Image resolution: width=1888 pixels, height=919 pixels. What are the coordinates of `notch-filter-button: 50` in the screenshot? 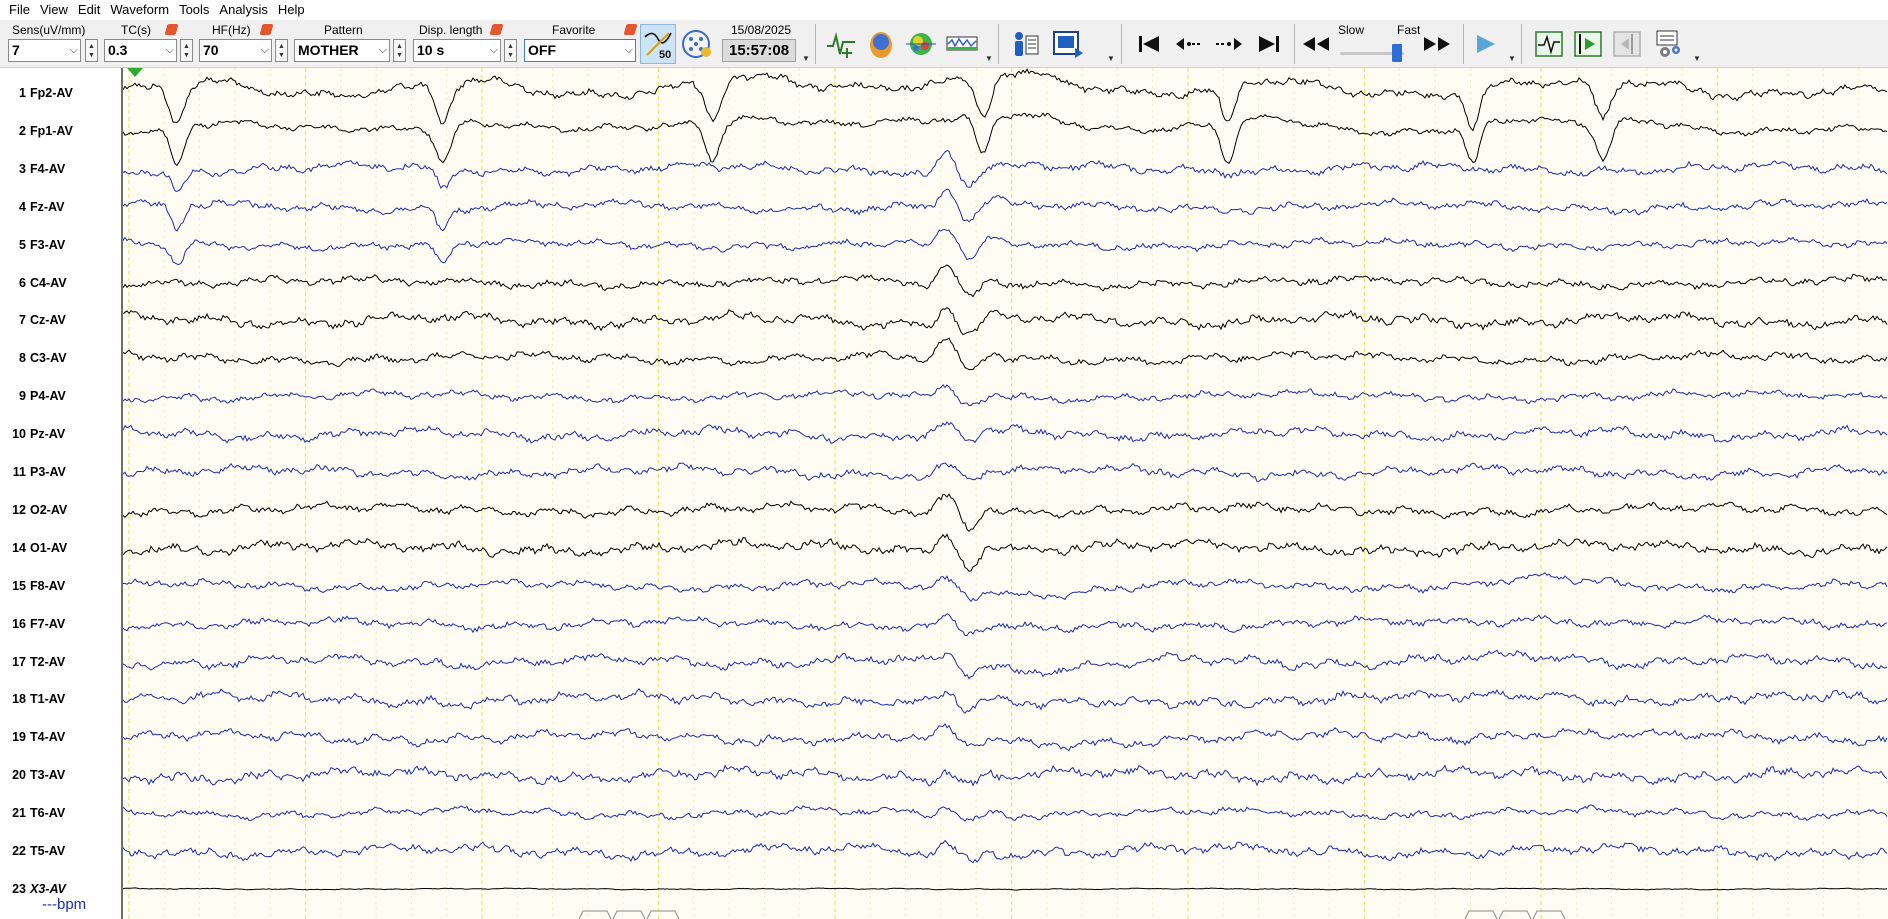 It's located at (658, 44).